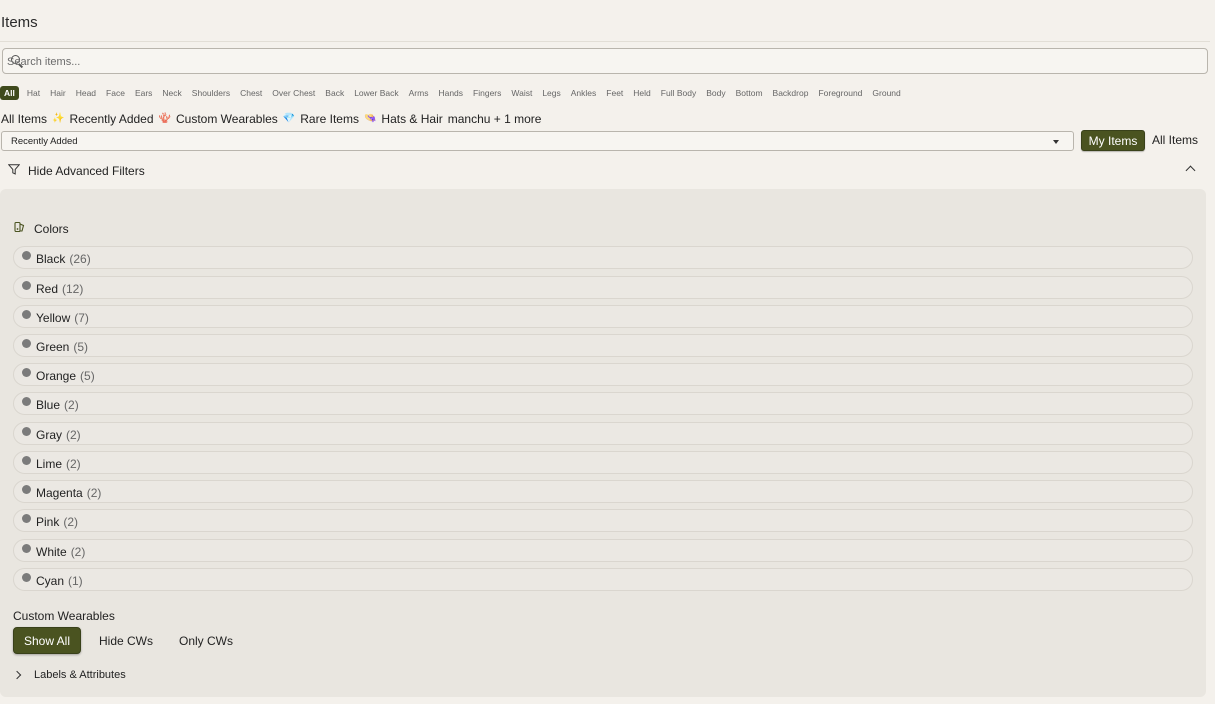 The width and height of the screenshot is (1215, 704). I want to click on category-tab-hat: Hat, so click(33, 93).